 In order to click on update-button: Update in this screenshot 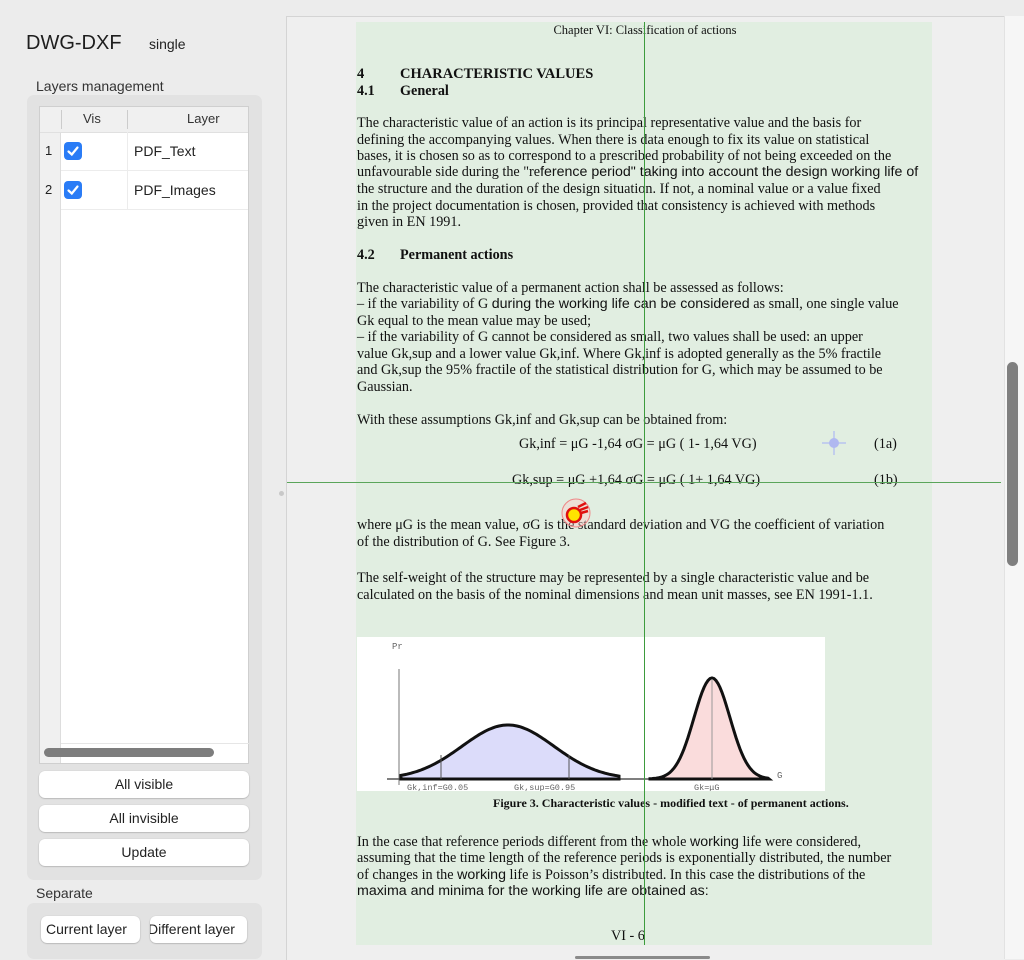, I will do `click(144, 852)`.